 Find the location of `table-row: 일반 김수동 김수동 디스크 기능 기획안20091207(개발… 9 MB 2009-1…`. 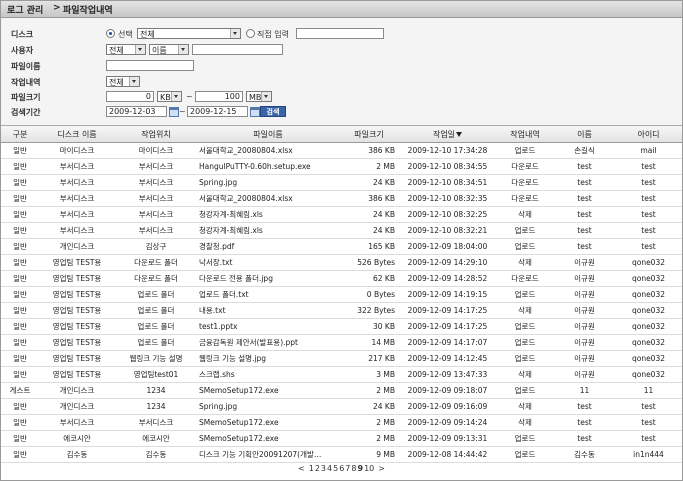

table-row: 일반 김수동 김수동 디스크 기능 기획안20091207(개발… 9 MB 2009-1… is located at coordinates (341, 454).